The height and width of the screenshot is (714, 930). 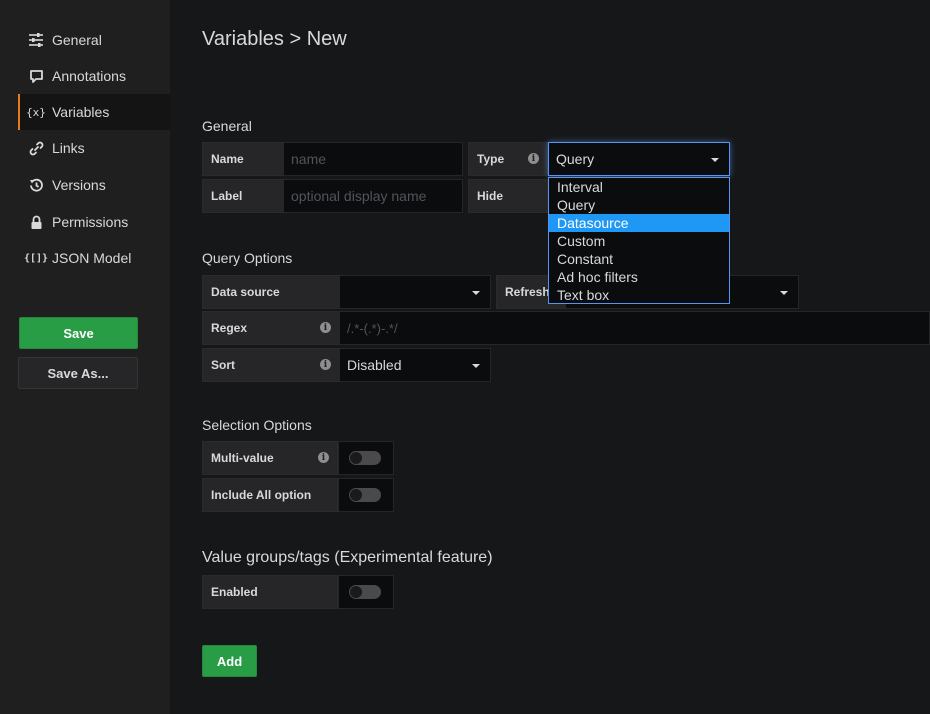 I want to click on hide-label: Hide, so click(x=508, y=196).